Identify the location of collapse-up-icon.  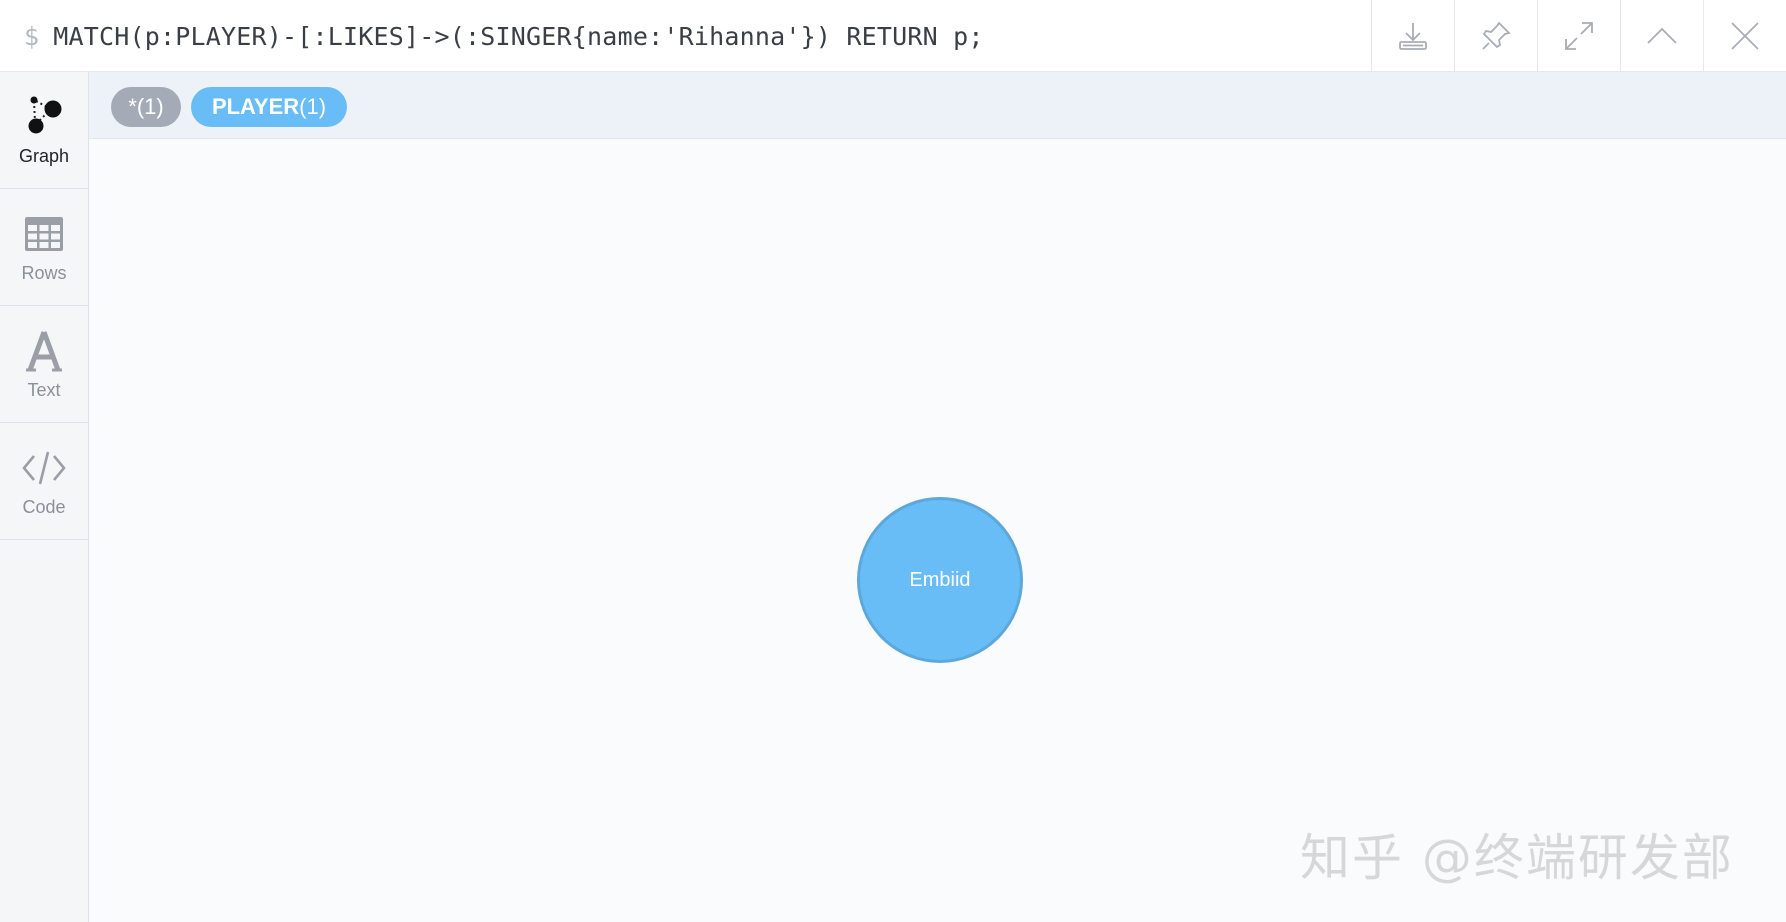
(1662, 35).